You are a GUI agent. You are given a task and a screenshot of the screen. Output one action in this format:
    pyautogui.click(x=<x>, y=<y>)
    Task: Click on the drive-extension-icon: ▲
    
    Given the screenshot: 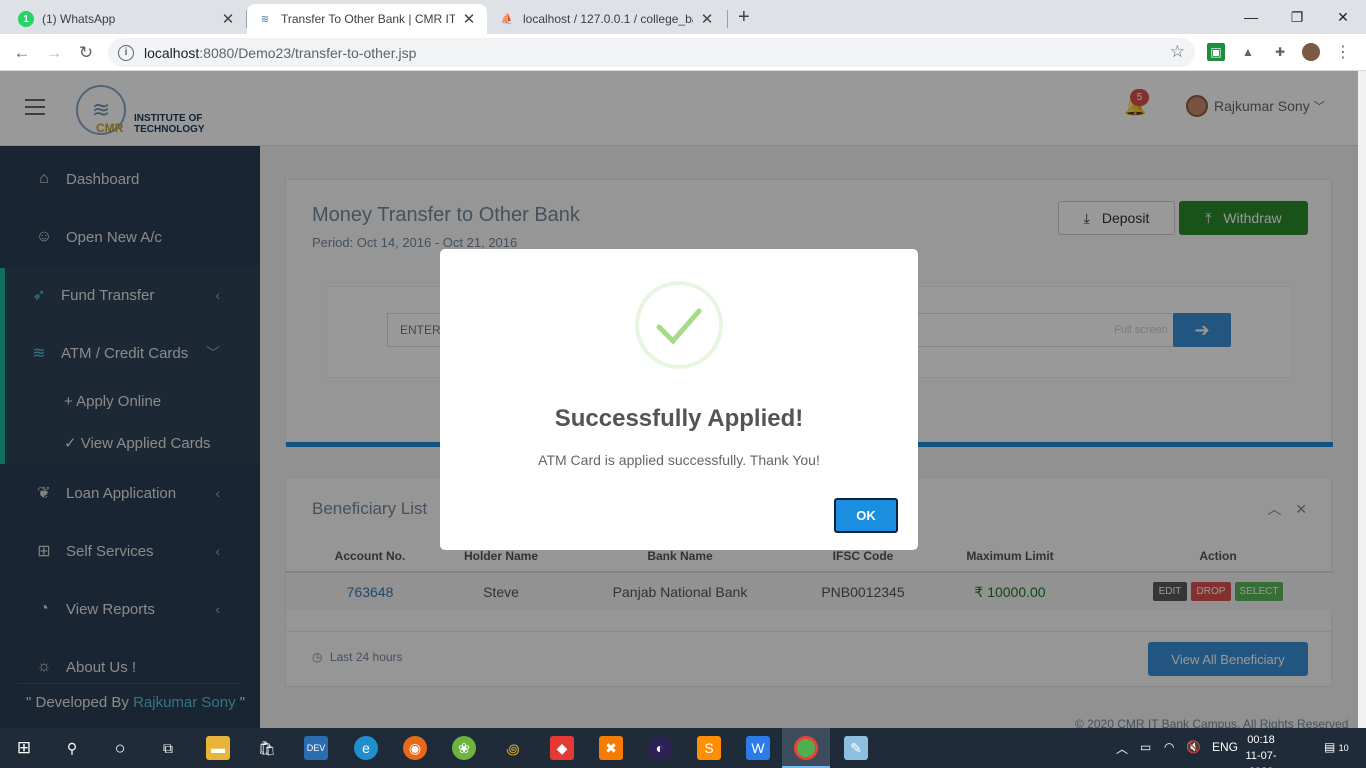 What is the action you would take?
    pyautogui.click(x=1248, y=52)
    